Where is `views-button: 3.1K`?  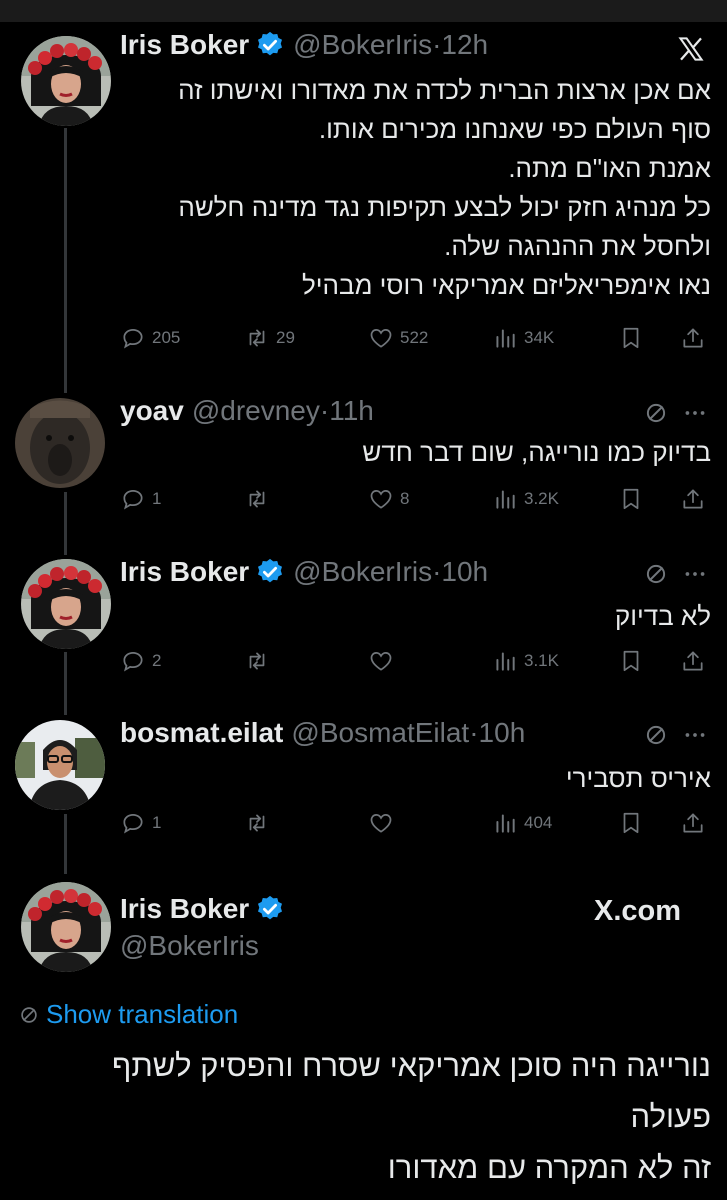
views-button: 3.1K is located at coordinates (525, 661).